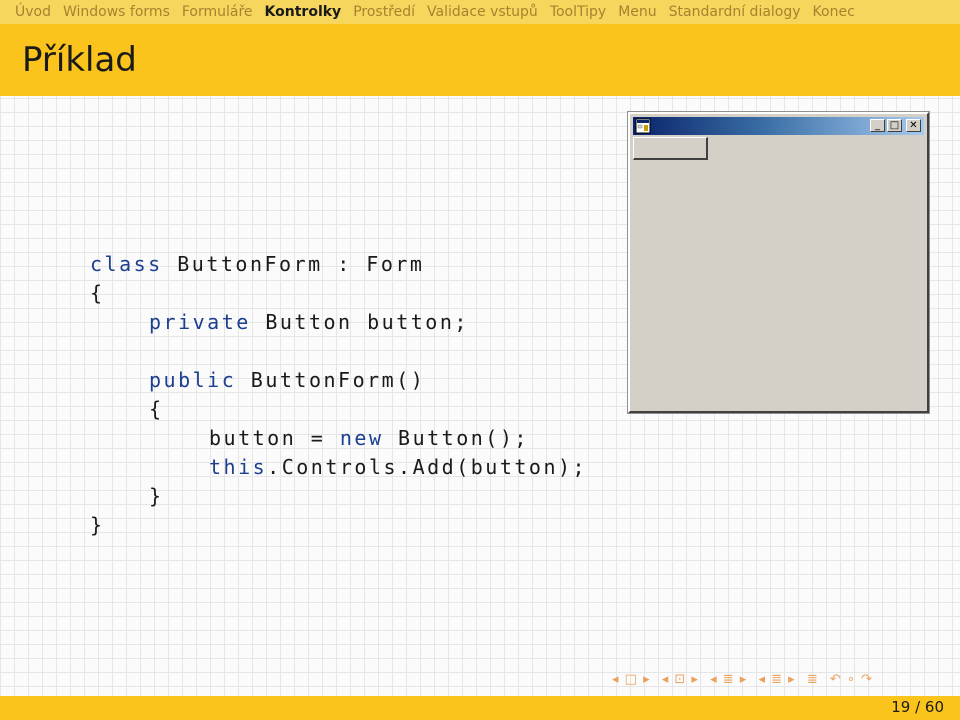  What do you see at coordinates (156, 496) in the screenshot?
I see `code-line-8: }` at bounding box center [156, 496].